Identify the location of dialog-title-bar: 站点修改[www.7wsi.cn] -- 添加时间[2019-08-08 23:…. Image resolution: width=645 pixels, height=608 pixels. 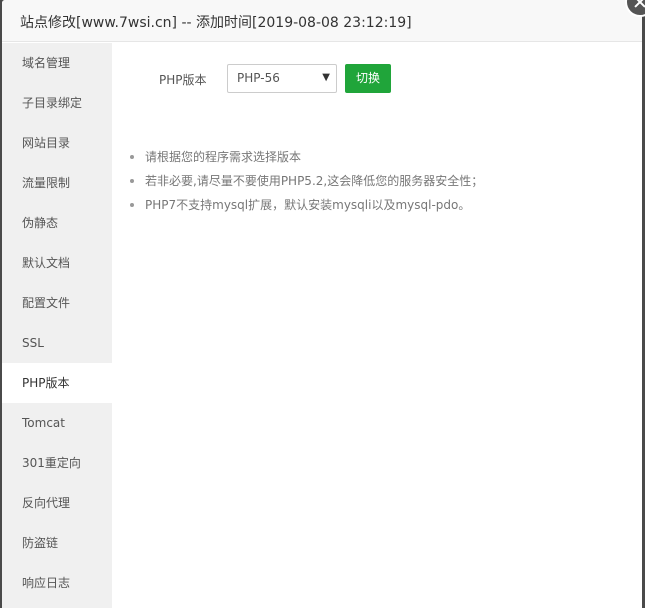
(322, 21).